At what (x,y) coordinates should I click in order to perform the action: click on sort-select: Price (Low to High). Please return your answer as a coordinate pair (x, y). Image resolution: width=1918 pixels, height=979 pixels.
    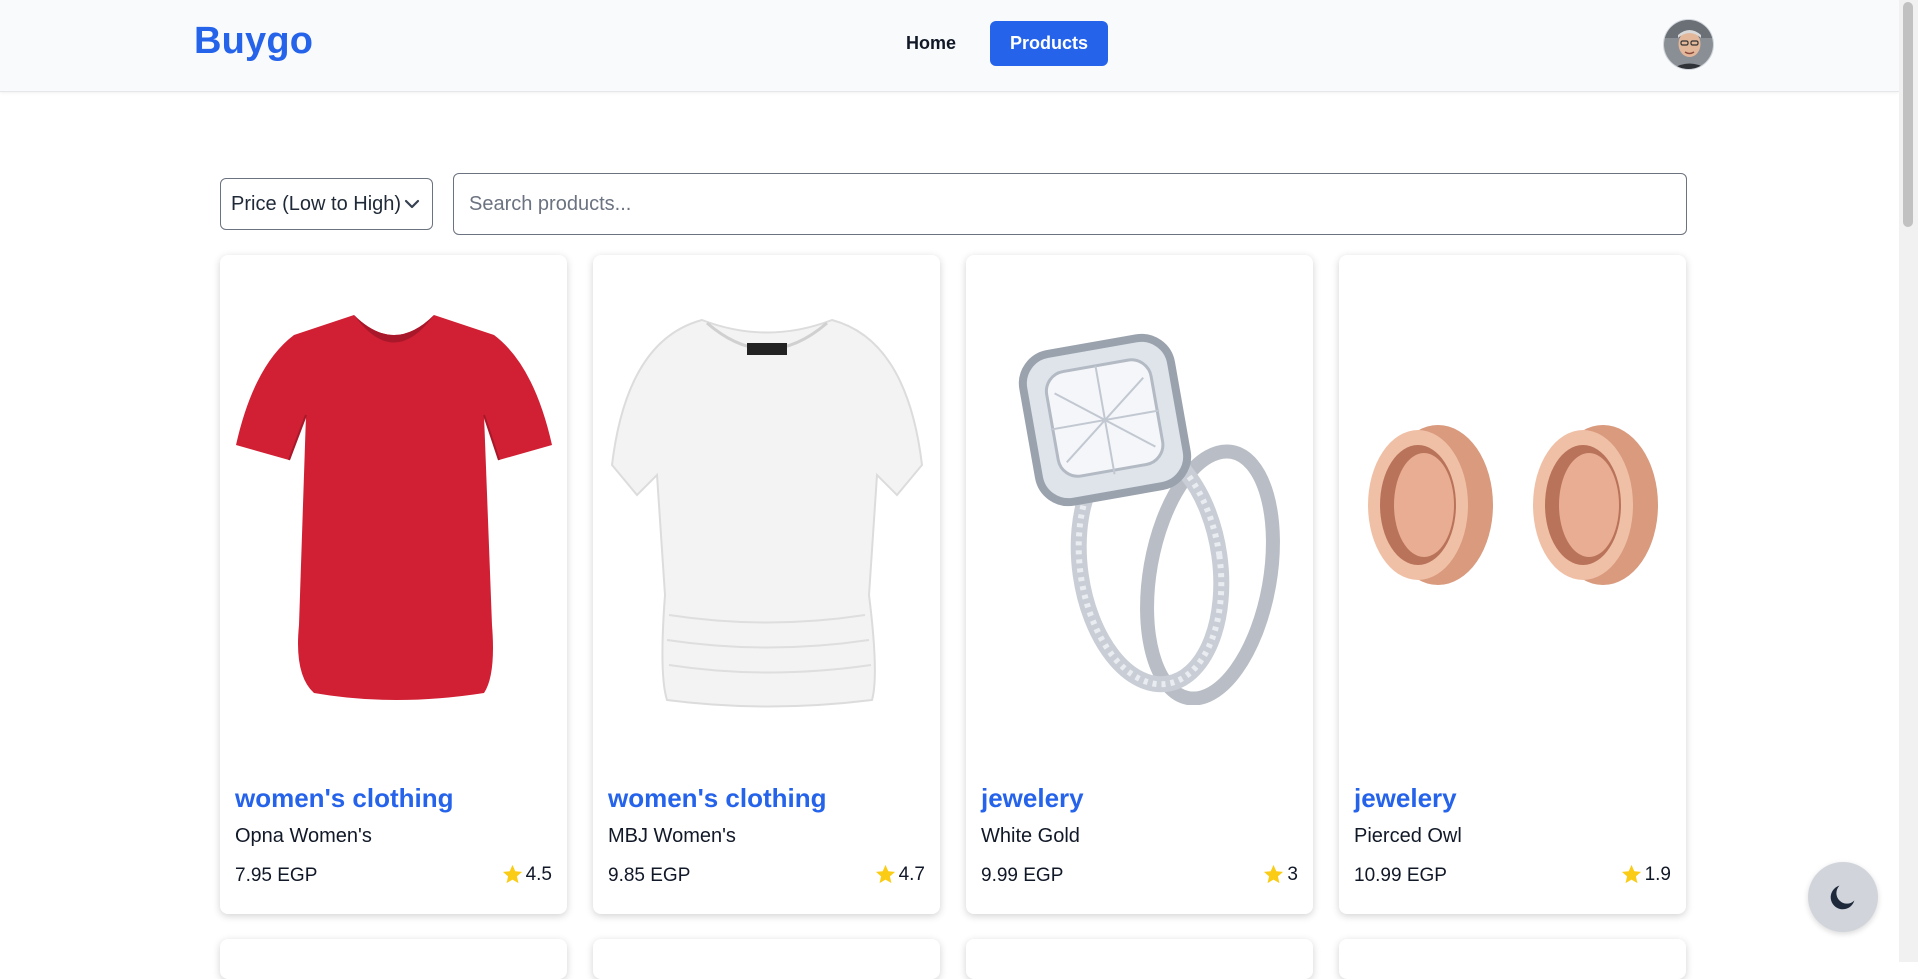
    Looking at the image, I should click on (326, 204).